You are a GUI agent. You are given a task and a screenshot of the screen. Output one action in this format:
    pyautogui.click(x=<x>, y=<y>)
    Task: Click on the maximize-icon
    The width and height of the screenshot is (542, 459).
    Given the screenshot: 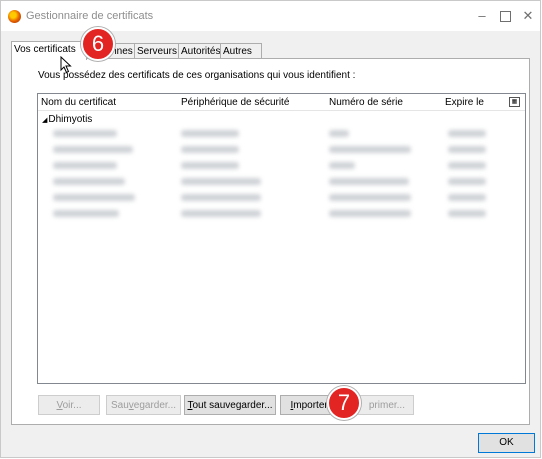 What is the action you would take?
    pyautogui.click(x=505, y=16)
    